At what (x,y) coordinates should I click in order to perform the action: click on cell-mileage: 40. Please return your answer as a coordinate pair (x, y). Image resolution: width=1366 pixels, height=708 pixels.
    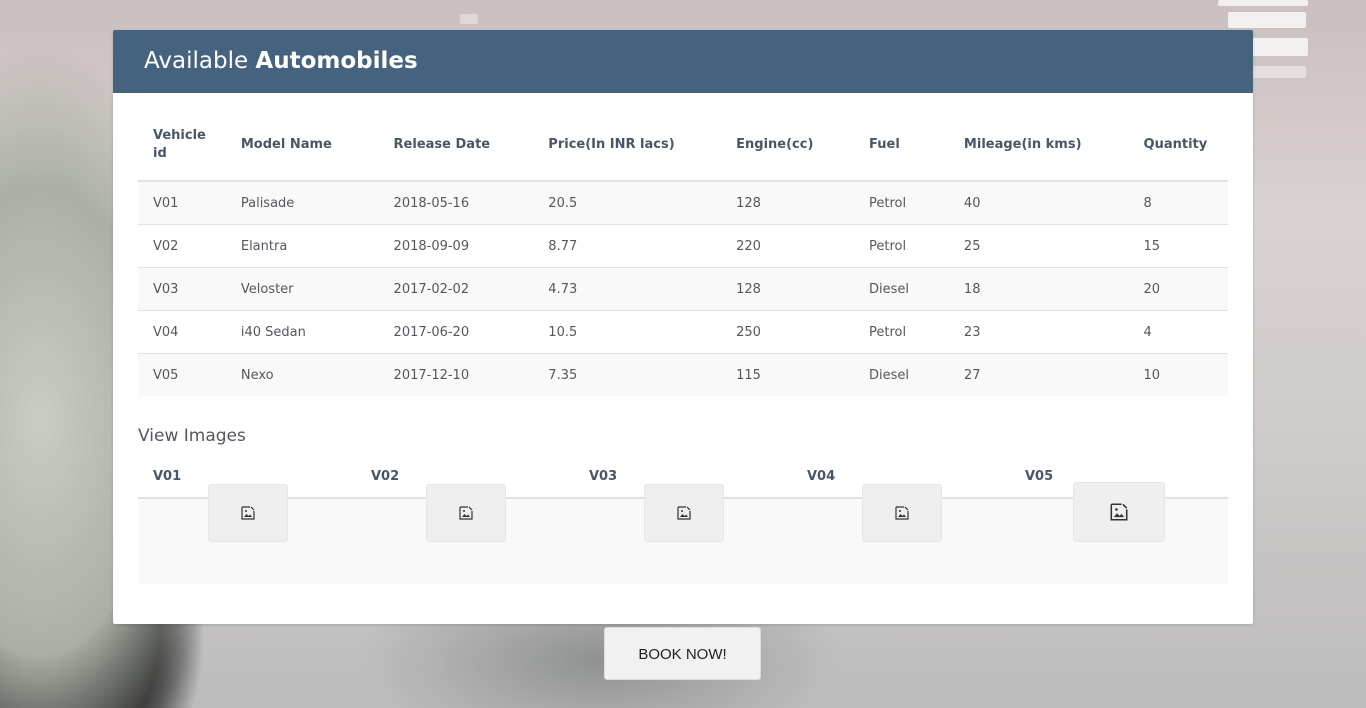
    Looking at the image, I should click on (1038, 203).